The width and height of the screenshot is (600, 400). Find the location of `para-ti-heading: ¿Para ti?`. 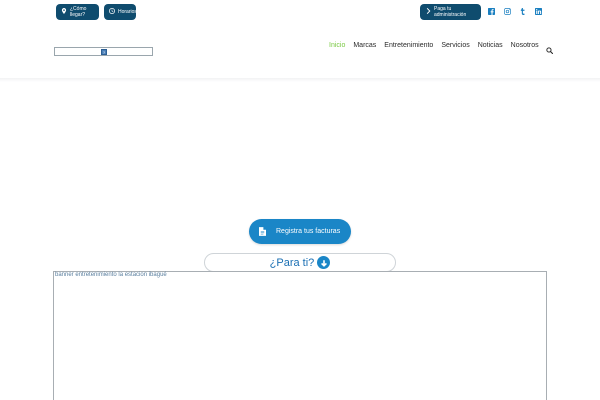

para-ti-heading: ¿Para ti? is located at coordinates (300, 262).